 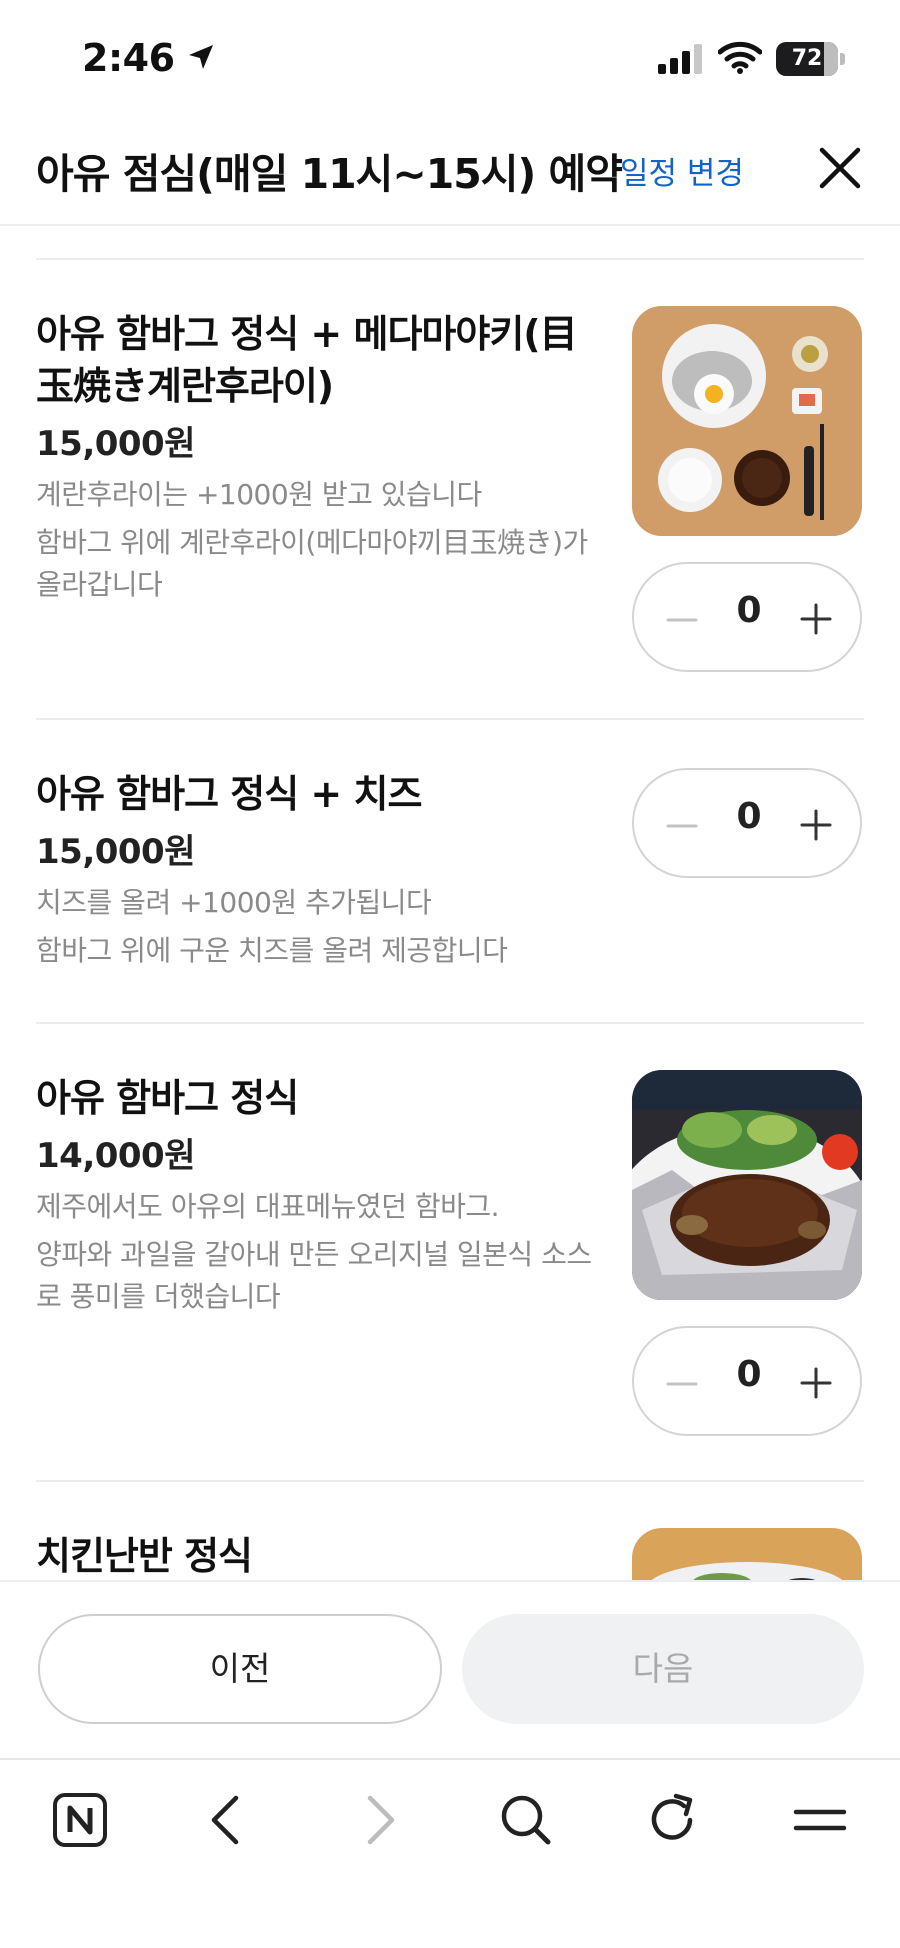 What do you see at coordinates (128, 58) in the screenshot?
I see `status-time: 2:46` at bounding box center [128, 58].